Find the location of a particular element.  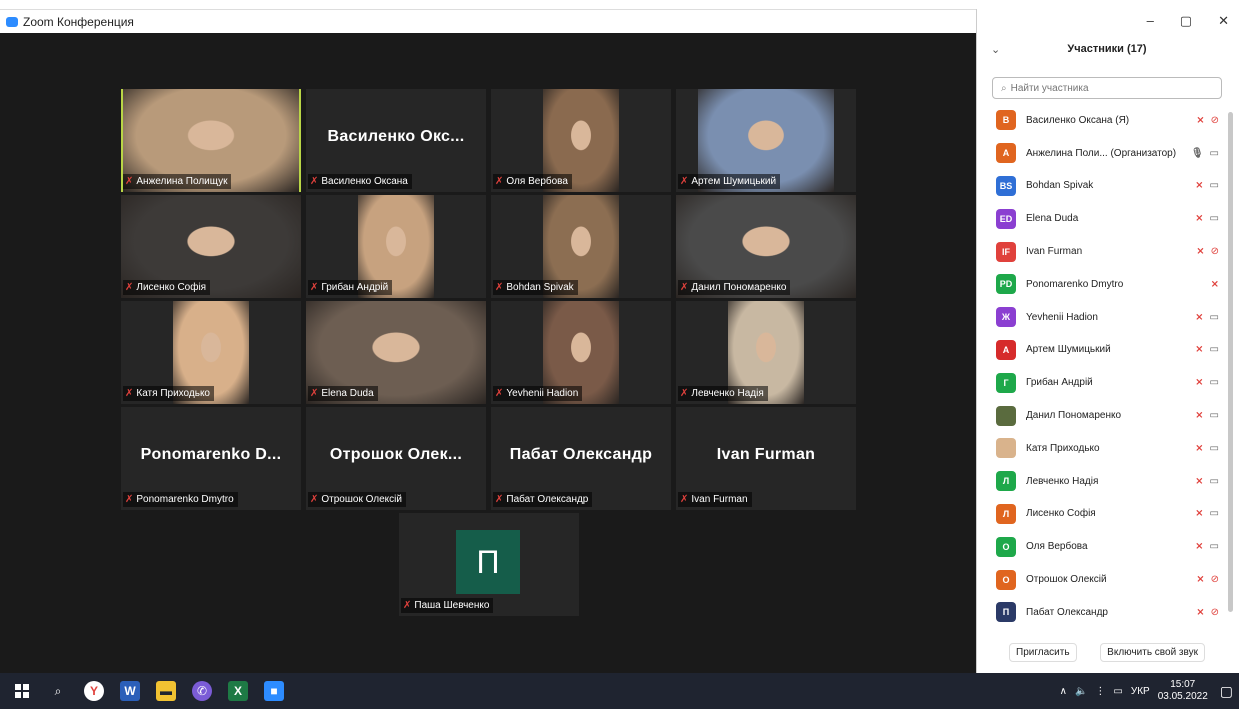

zoom-app-icon: ■ is located at coordinates (274, 691).